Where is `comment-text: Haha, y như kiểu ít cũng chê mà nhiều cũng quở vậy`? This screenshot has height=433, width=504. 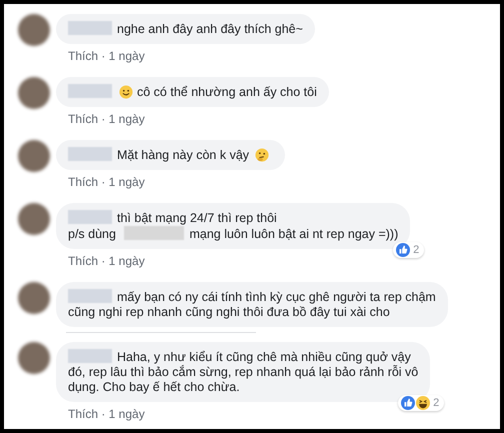 comment-text: Haha, y như kiểu ít cũng chê mà nhiều cũng quở vậy is located at coordinates (264, 357).